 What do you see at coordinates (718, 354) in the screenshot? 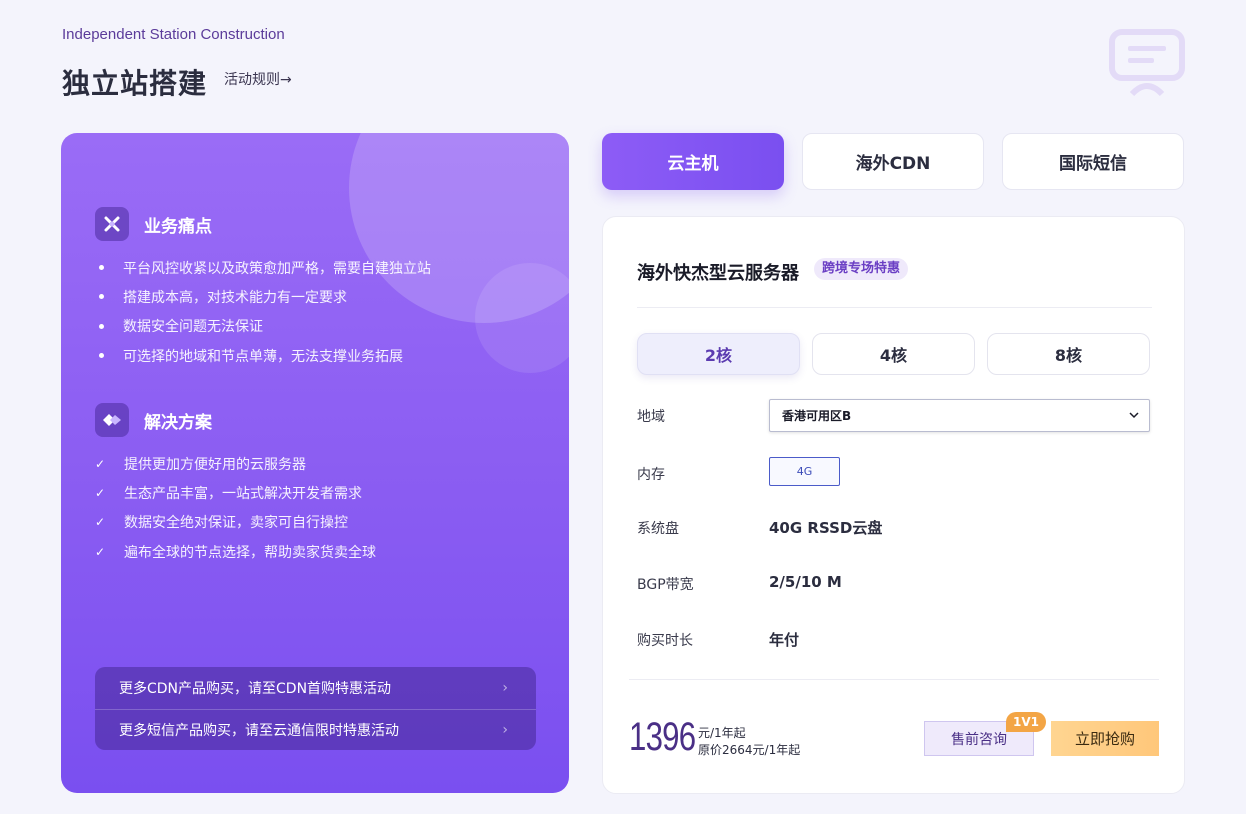
I see `core-option-2: 2核` at bounding box center [718, 354].